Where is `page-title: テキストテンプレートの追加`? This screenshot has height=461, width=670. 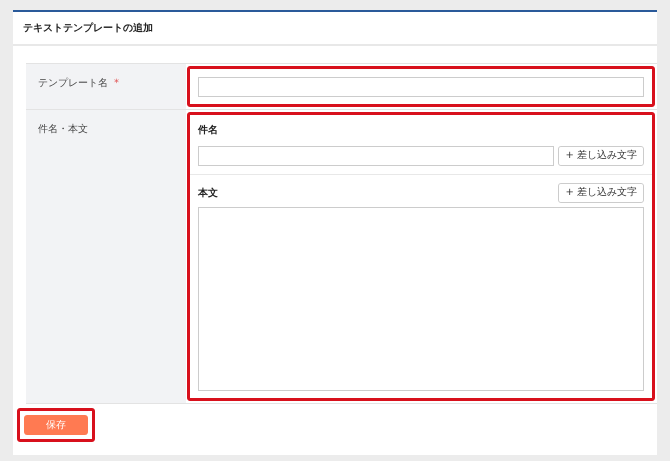
page-title: テキストテンプレートの追加 is located at coordinates (335, 29).